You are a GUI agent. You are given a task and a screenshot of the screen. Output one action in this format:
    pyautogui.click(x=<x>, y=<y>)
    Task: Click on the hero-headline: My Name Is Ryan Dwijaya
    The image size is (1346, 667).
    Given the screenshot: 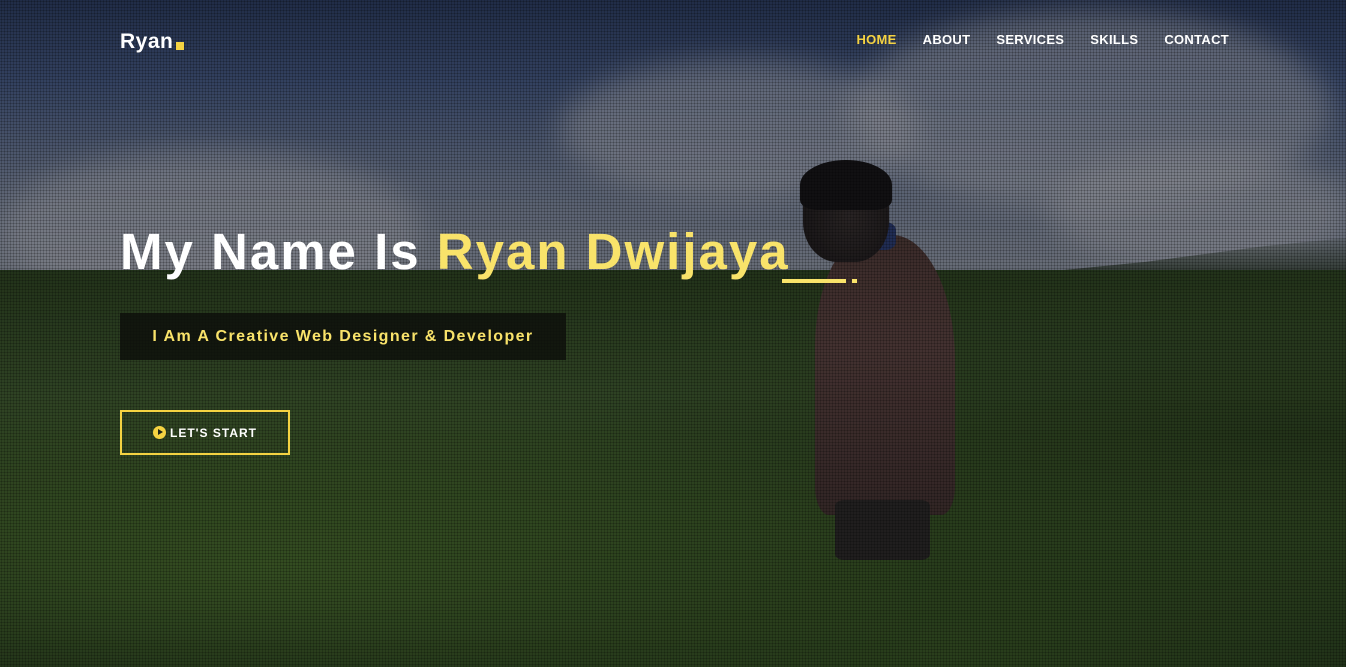 What is the action you would take?
    pyautogui.click(x=455, y=251)
    